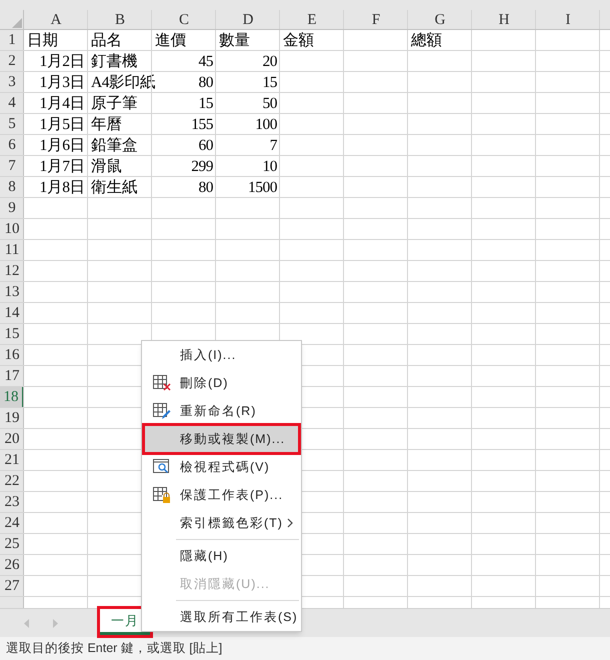 This screenshot has height=660, width=610. I want to click on table-cell-text: 10, so click(269, 166).